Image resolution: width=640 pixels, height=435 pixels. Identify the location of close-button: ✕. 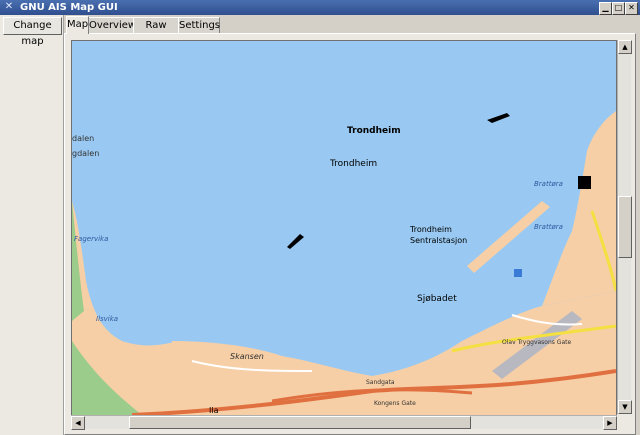
(631, 8).